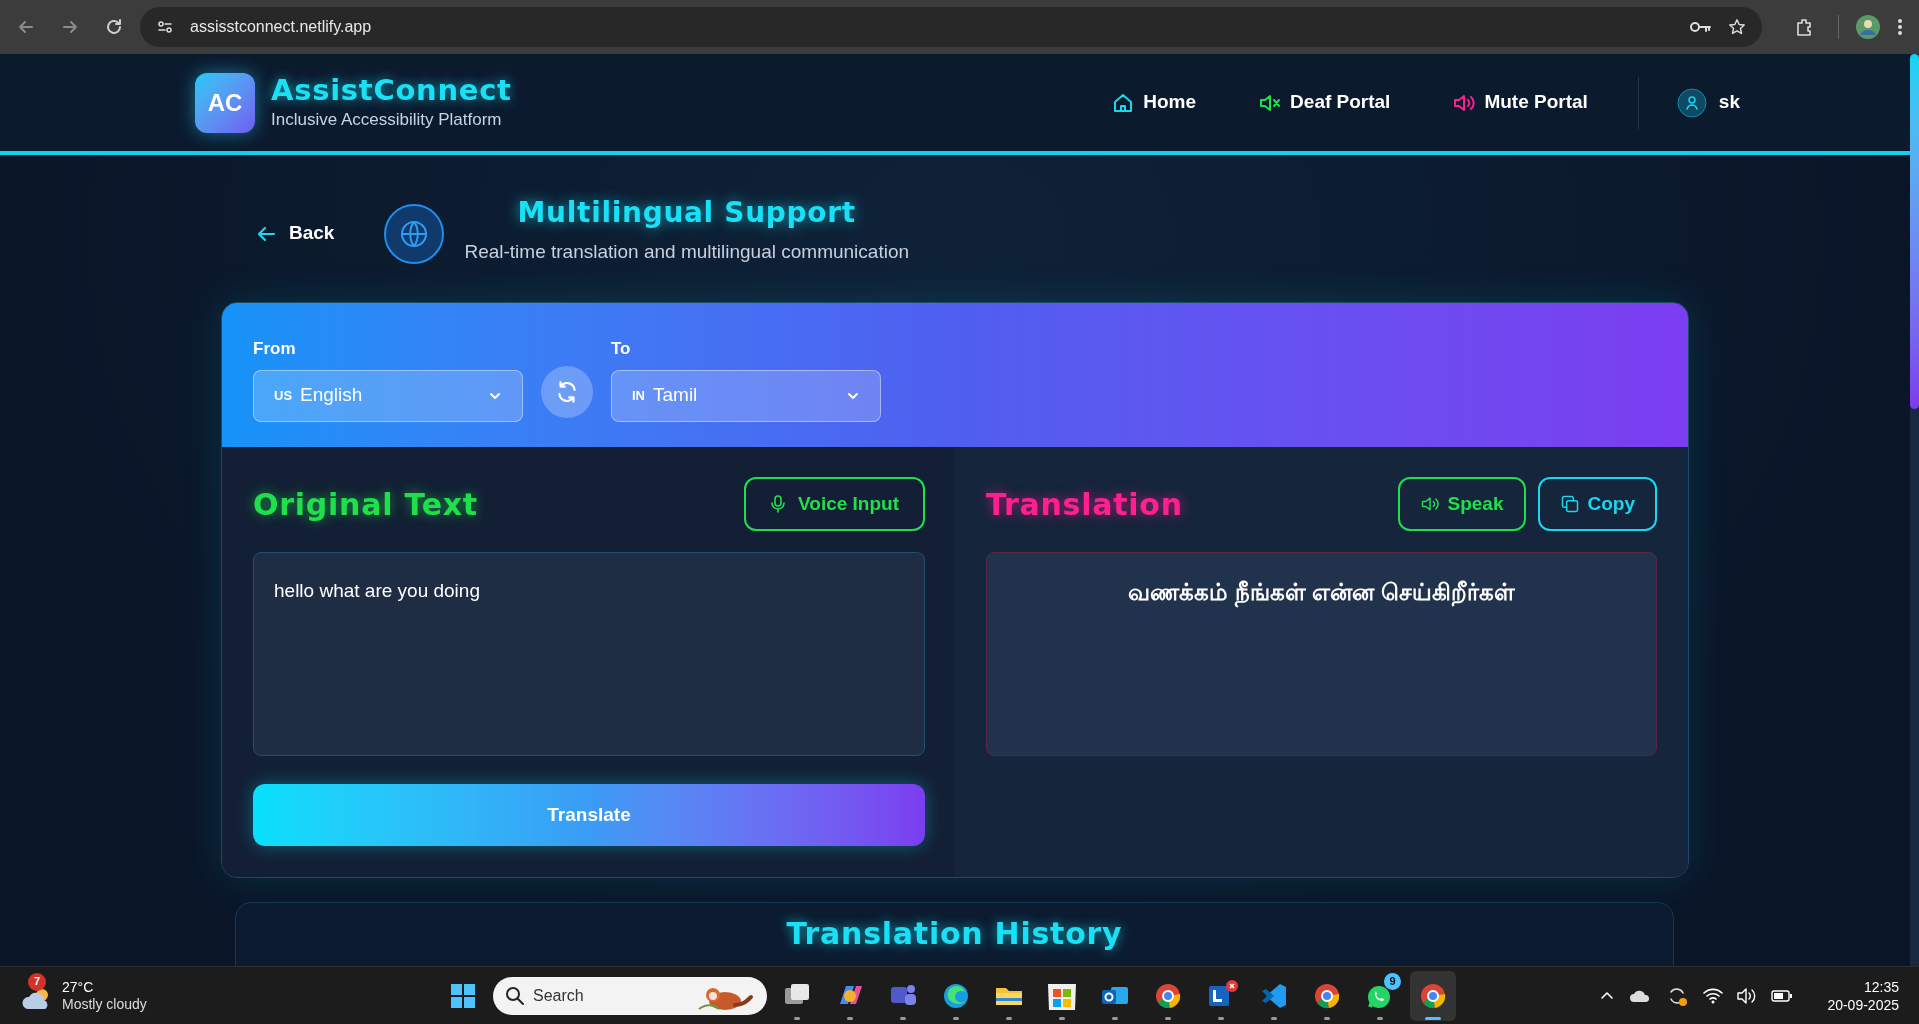  Describe the element at coordinates (1380, 995) in the screenshot. I see `taskbar-app: 9` at that location.